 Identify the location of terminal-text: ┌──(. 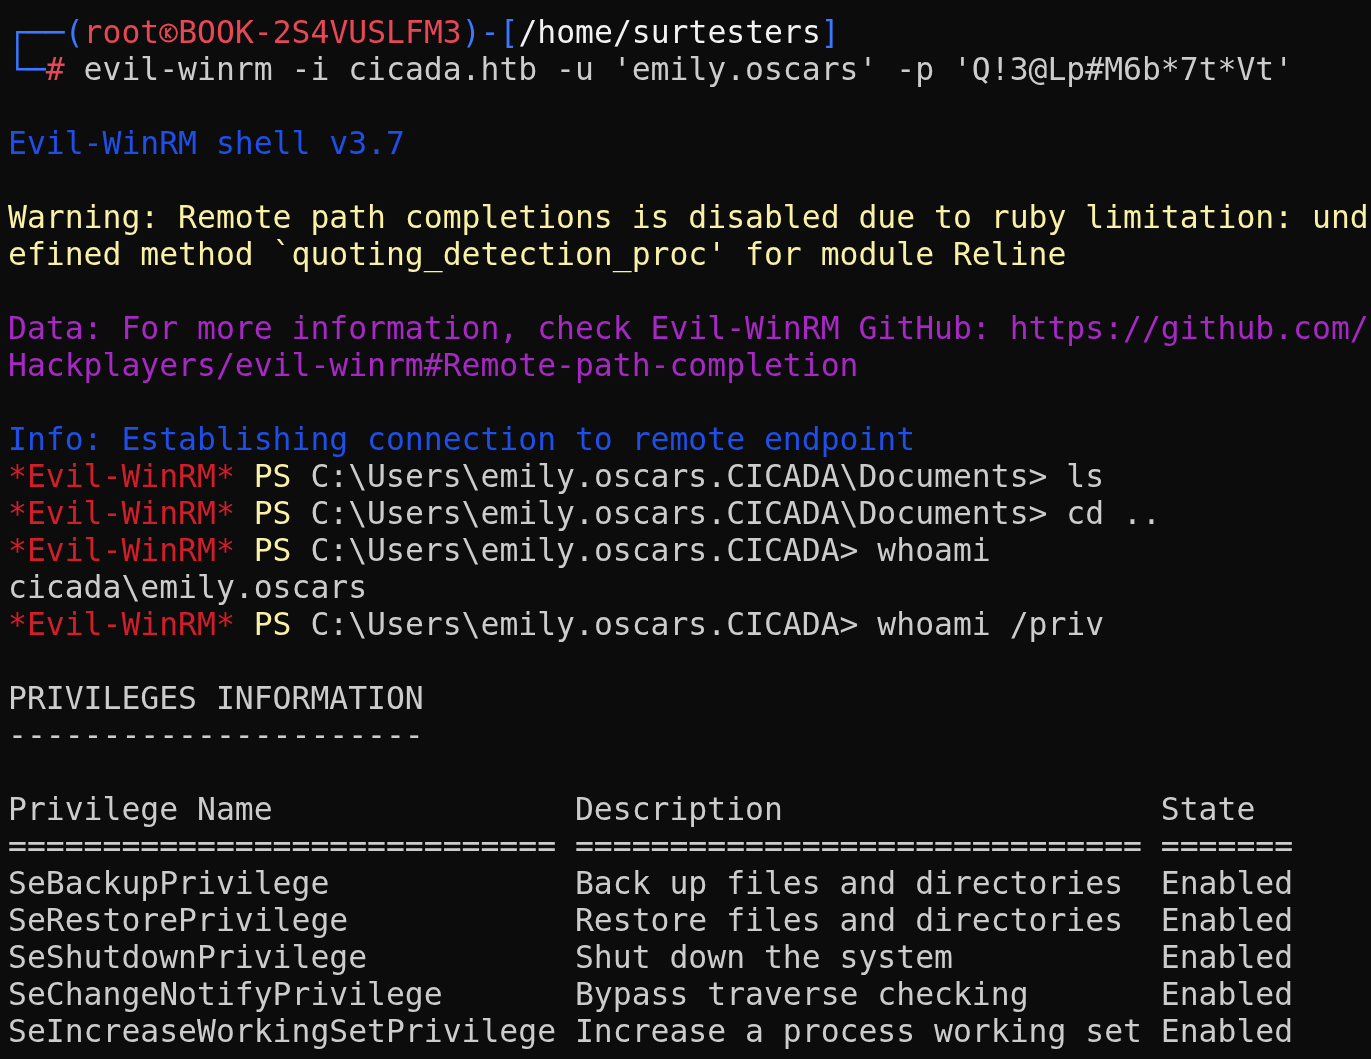
(46, 32).